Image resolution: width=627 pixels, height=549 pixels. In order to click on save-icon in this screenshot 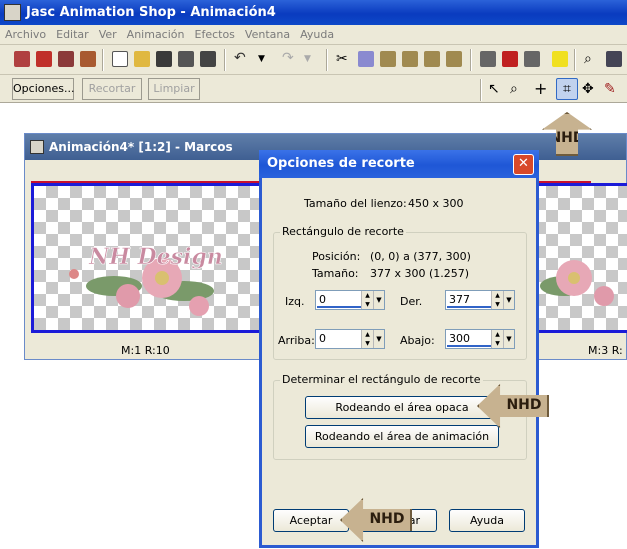, I will do `click(164, 59)`.